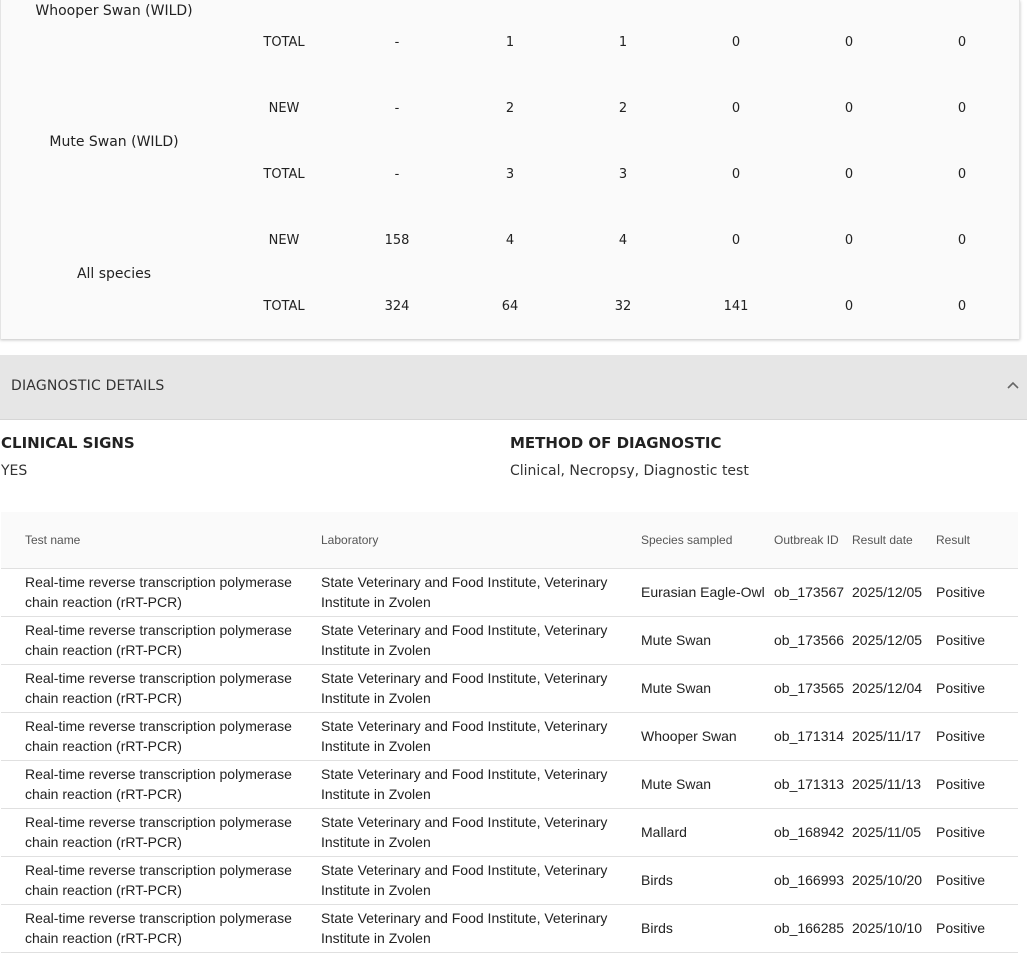 The width and height of the screenshot is (1027, 960). I want to click on column-header-test-name: Test name, so click(161, 540).